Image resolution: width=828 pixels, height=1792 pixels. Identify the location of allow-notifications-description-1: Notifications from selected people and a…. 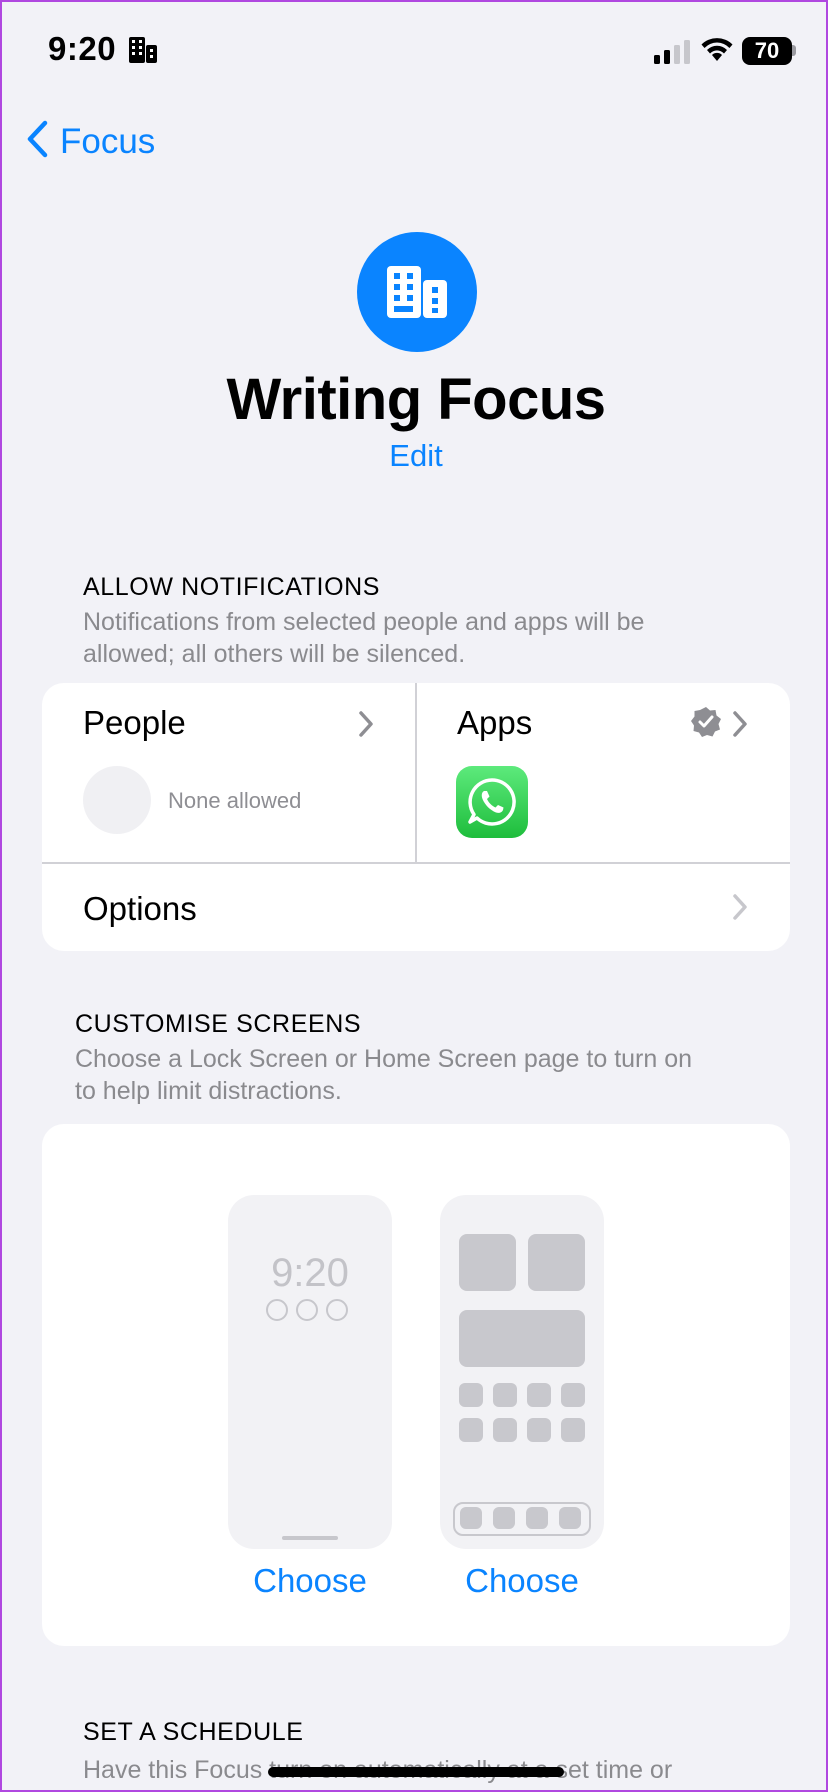
(364, 622).